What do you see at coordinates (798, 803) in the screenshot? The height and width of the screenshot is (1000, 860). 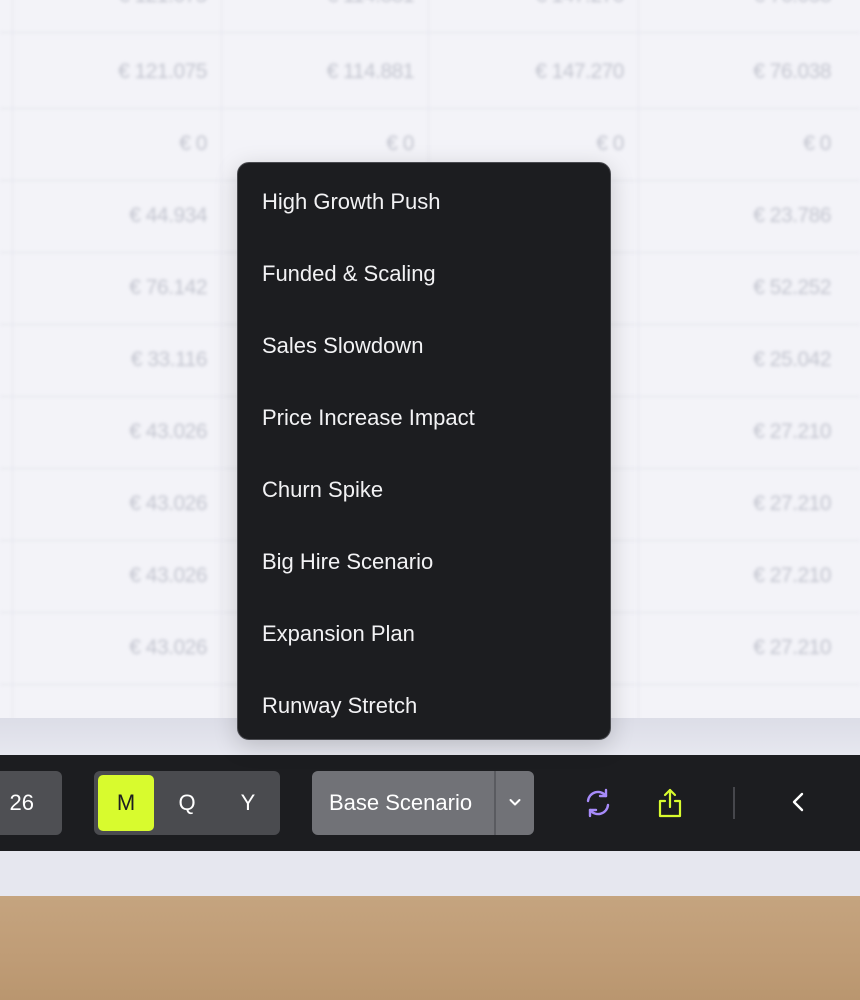 I see `chevron-left-icon` at bounding box center [798, 803].